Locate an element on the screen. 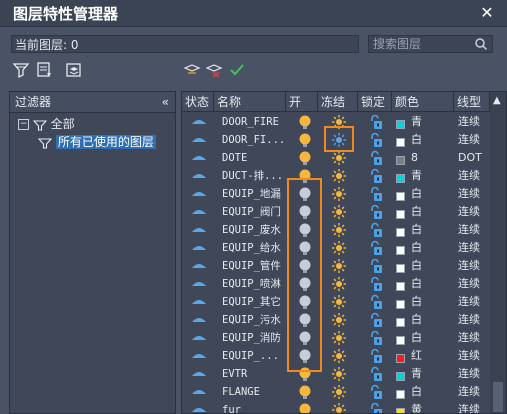 This screenshot has height=414, width=507. search-icon is located at coordinates (481, 44).